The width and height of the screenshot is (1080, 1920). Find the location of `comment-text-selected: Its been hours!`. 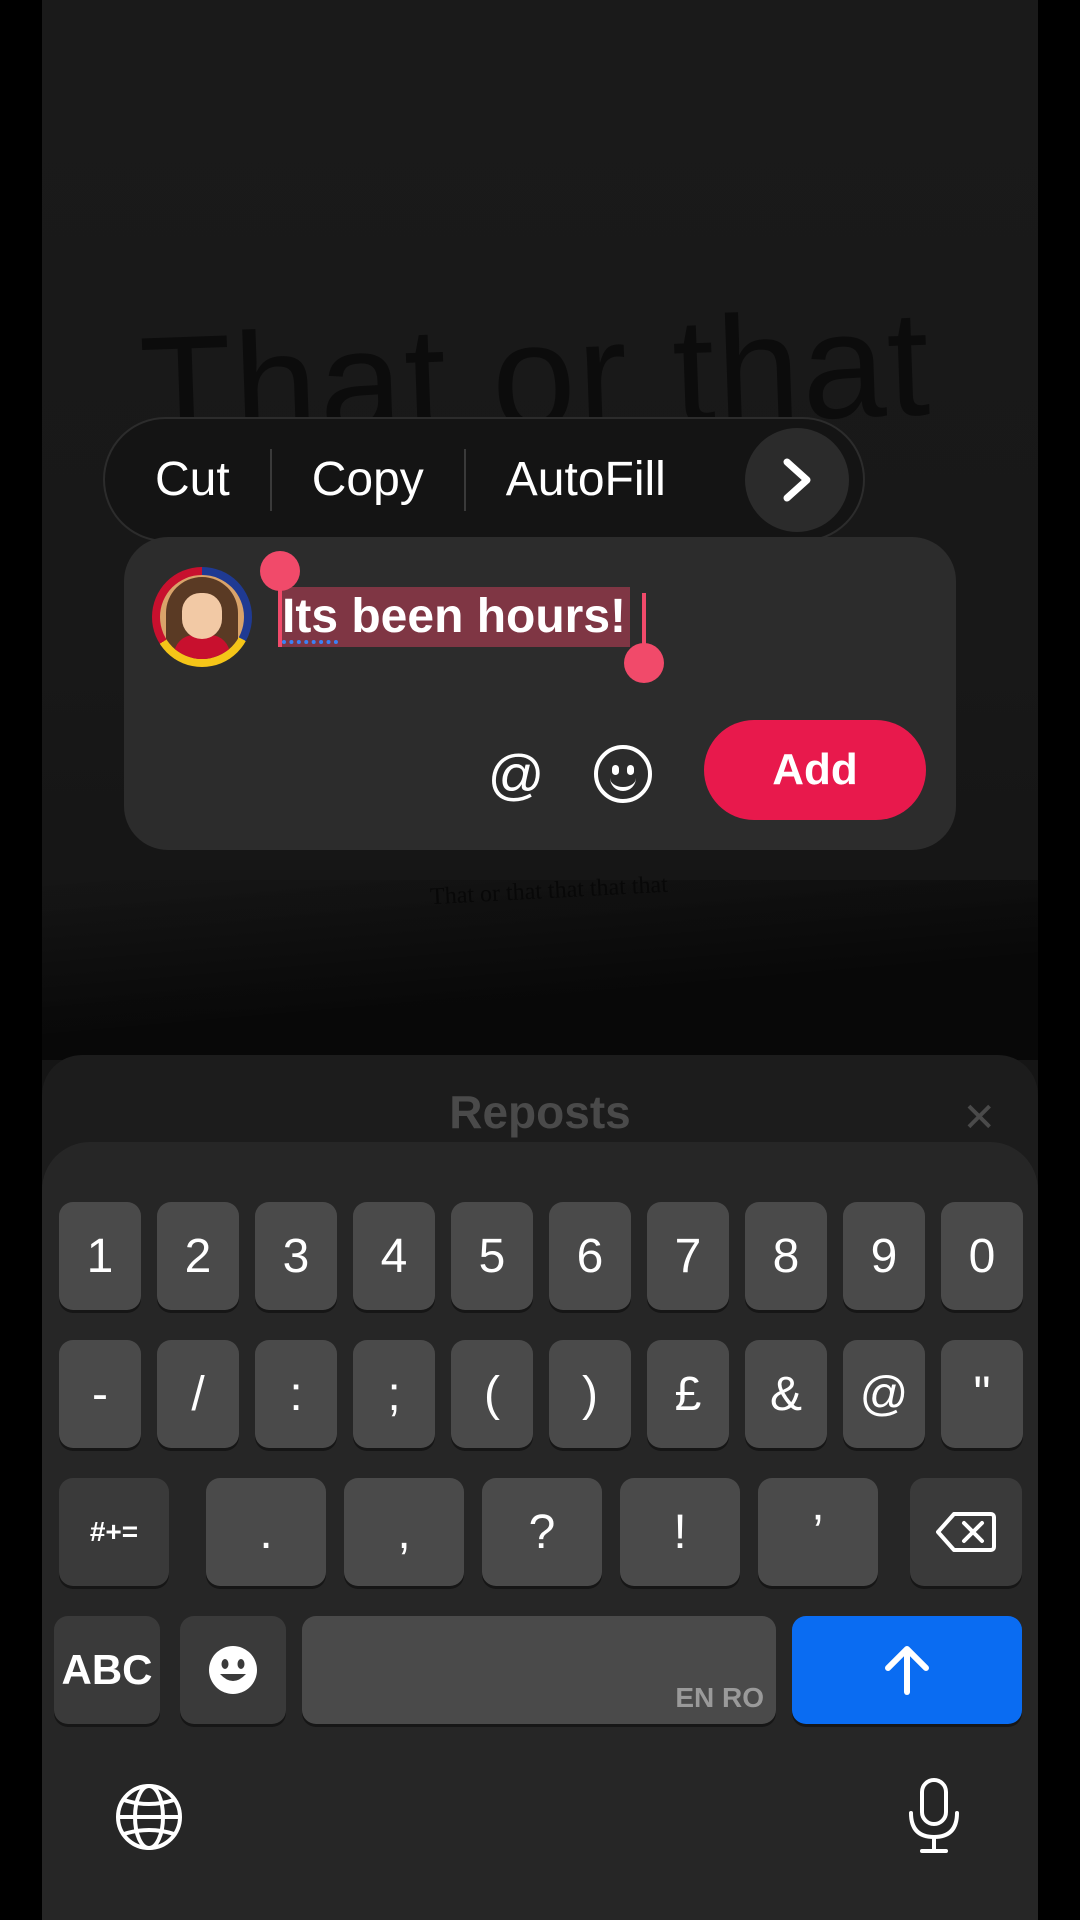

comment-text-selected: Its been hours! is located at coordinates (454, 617).